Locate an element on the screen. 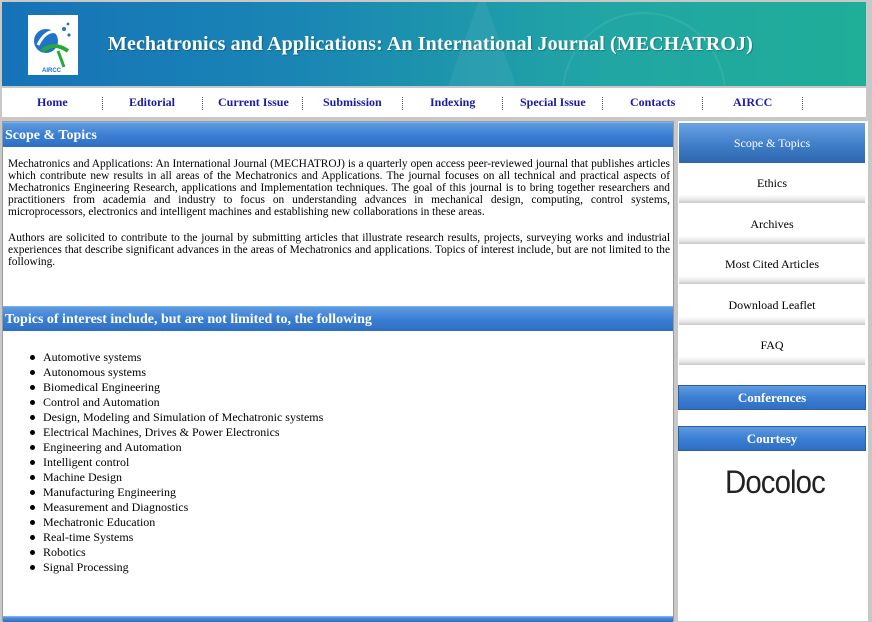 The width and height of the screenshot is (872, 622). nav-indexing: Indexing is located at coordinates (452, 102).